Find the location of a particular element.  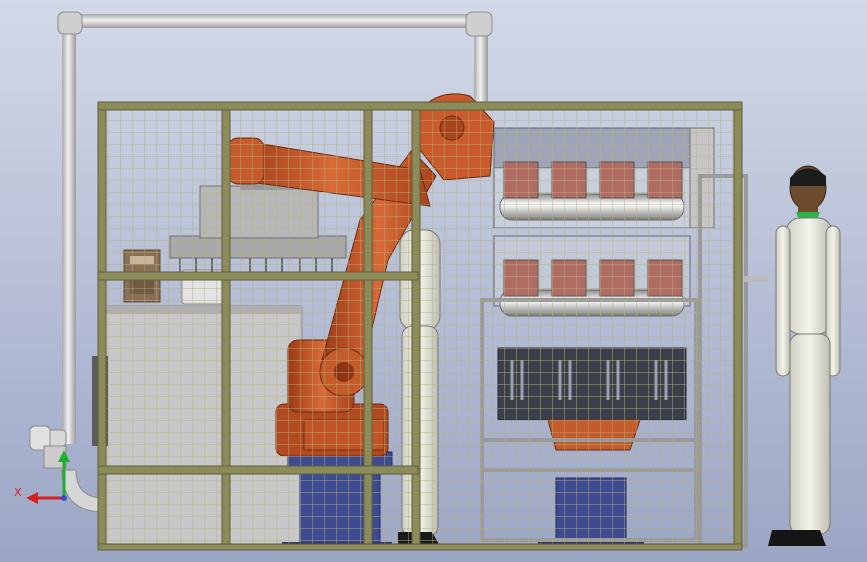

z-axis-origin is located at coordinates (64, 498).